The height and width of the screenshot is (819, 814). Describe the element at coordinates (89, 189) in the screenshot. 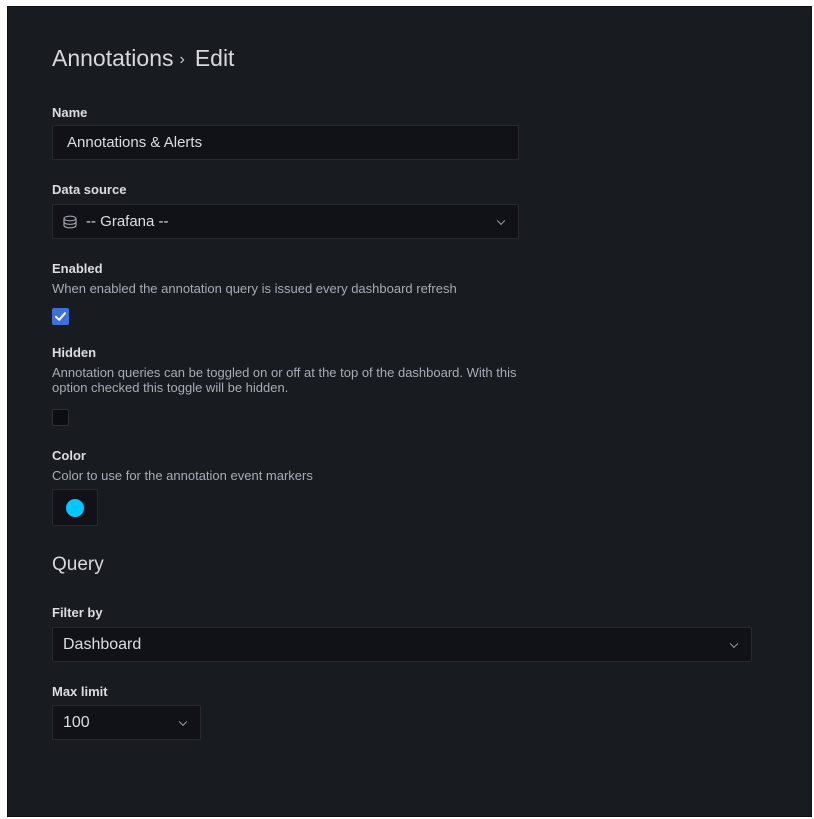

I see `data-source-label: Data source` at that location.